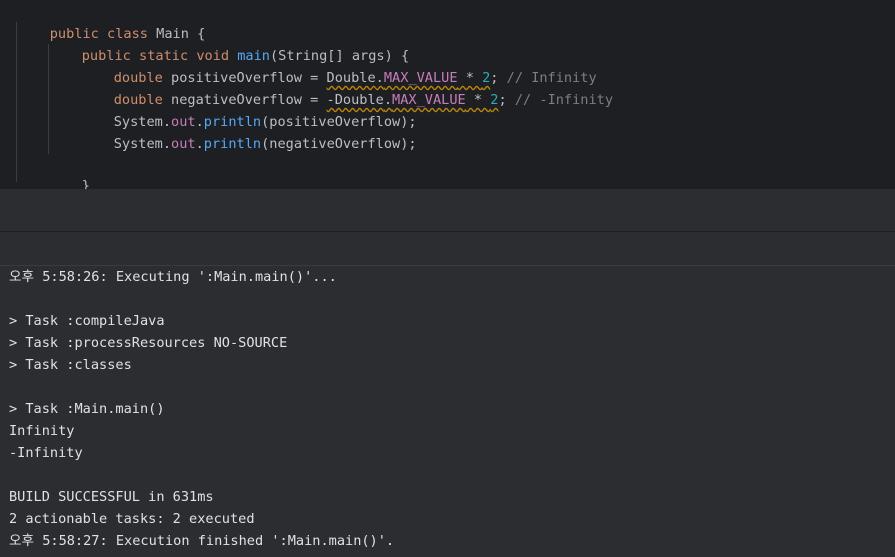 The height and width of the screenshot is (557, 895). I want to click on console-line: BUILD SUCCESSFUL in 631ms, so click(111, 497).